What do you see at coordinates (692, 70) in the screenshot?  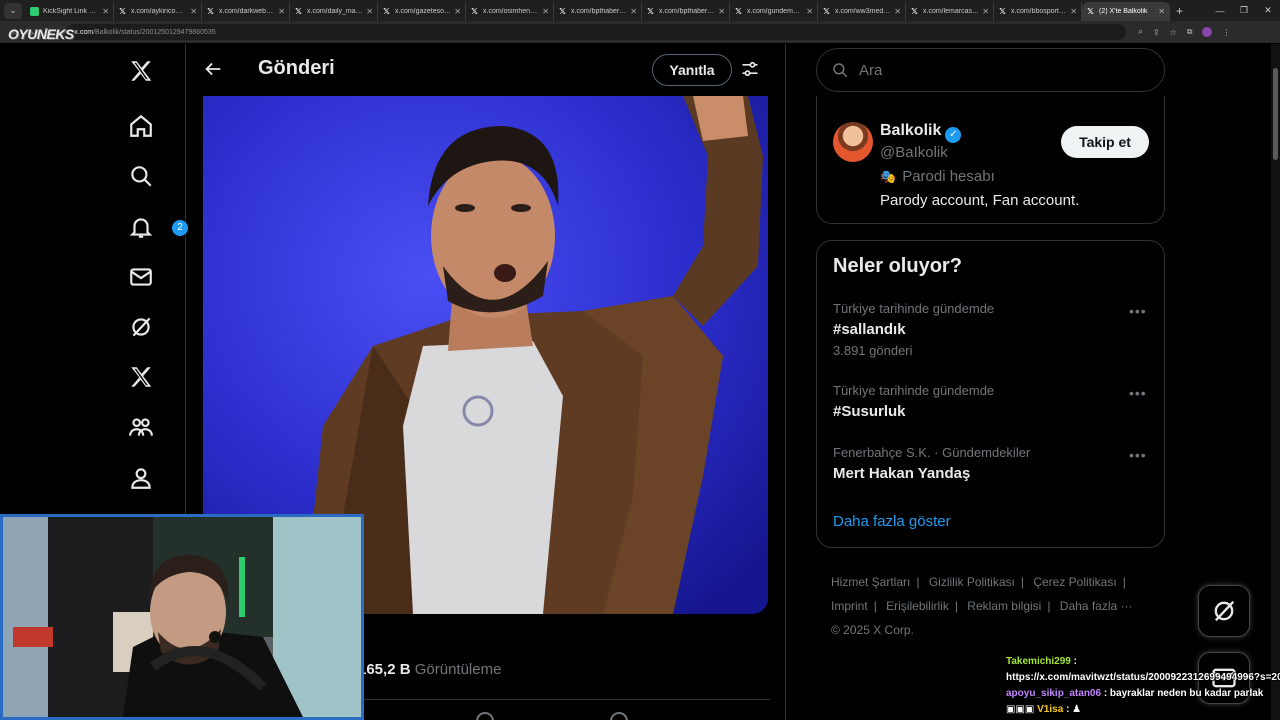 I see `reply-button: Yanıtla` at bounding box center [692, 70].